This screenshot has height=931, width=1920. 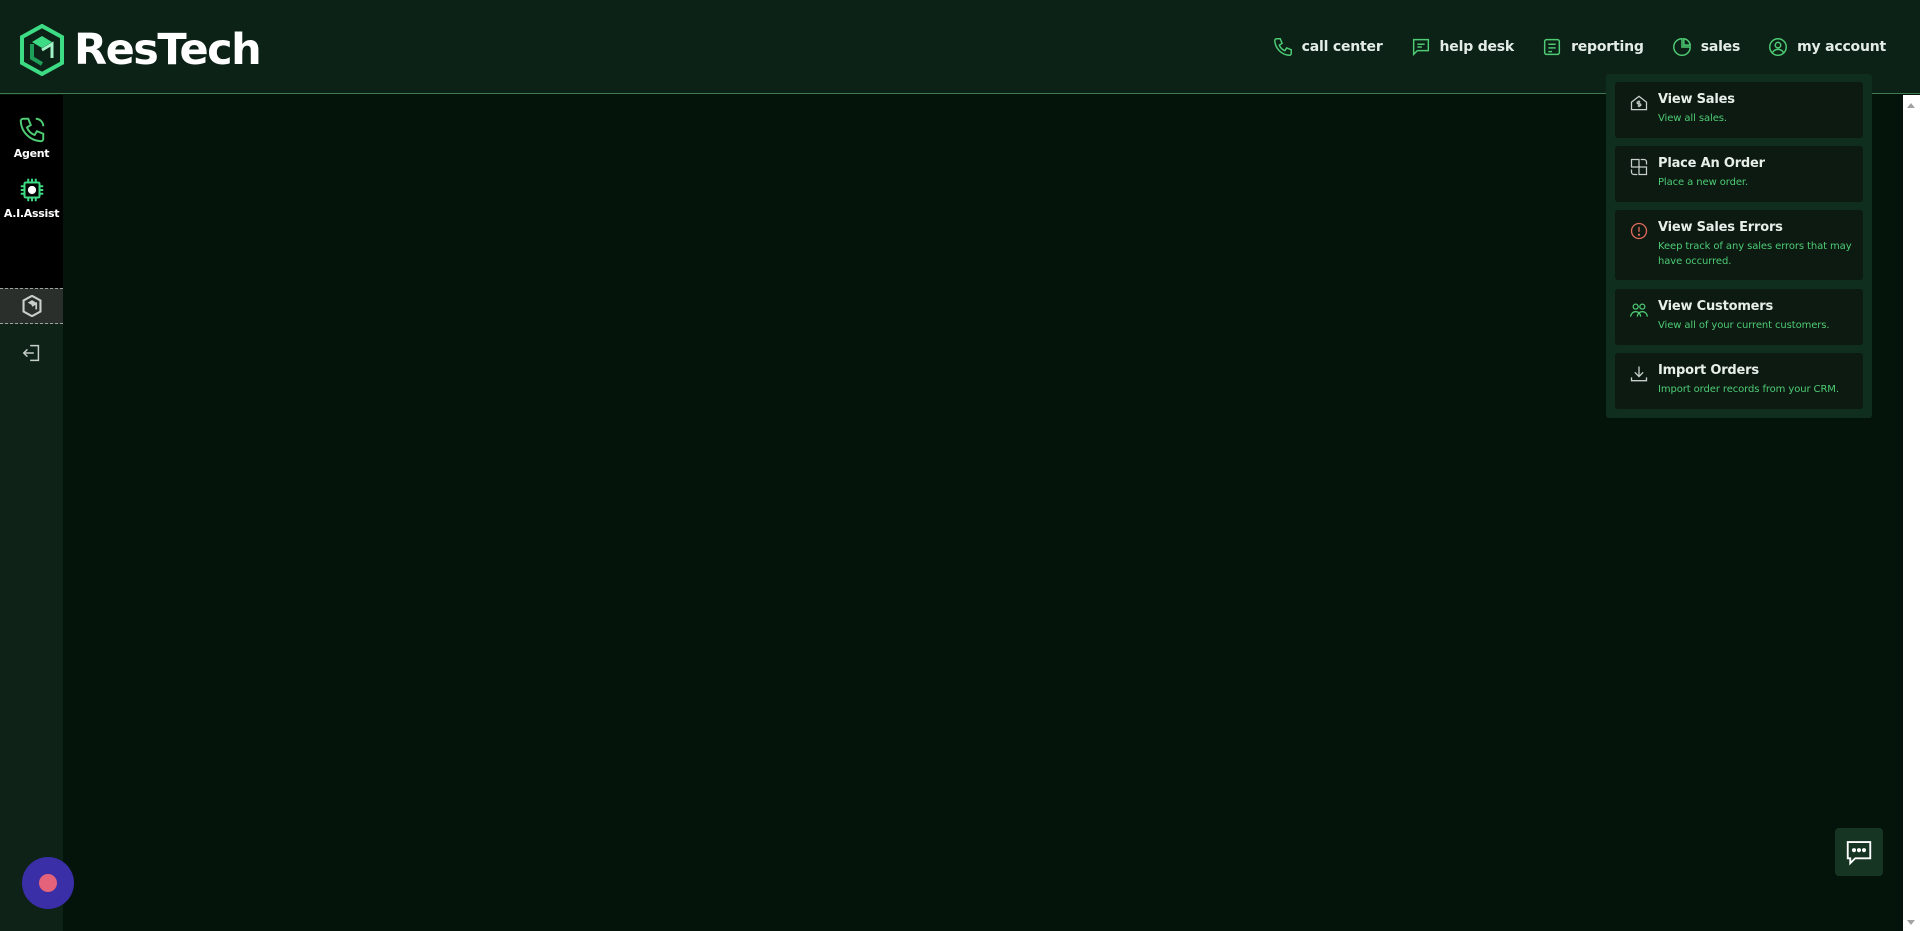 What do you see at coordinates (1552, 47) in the screenshot?
I see `report-icon` at bounding box center [1552, 47].